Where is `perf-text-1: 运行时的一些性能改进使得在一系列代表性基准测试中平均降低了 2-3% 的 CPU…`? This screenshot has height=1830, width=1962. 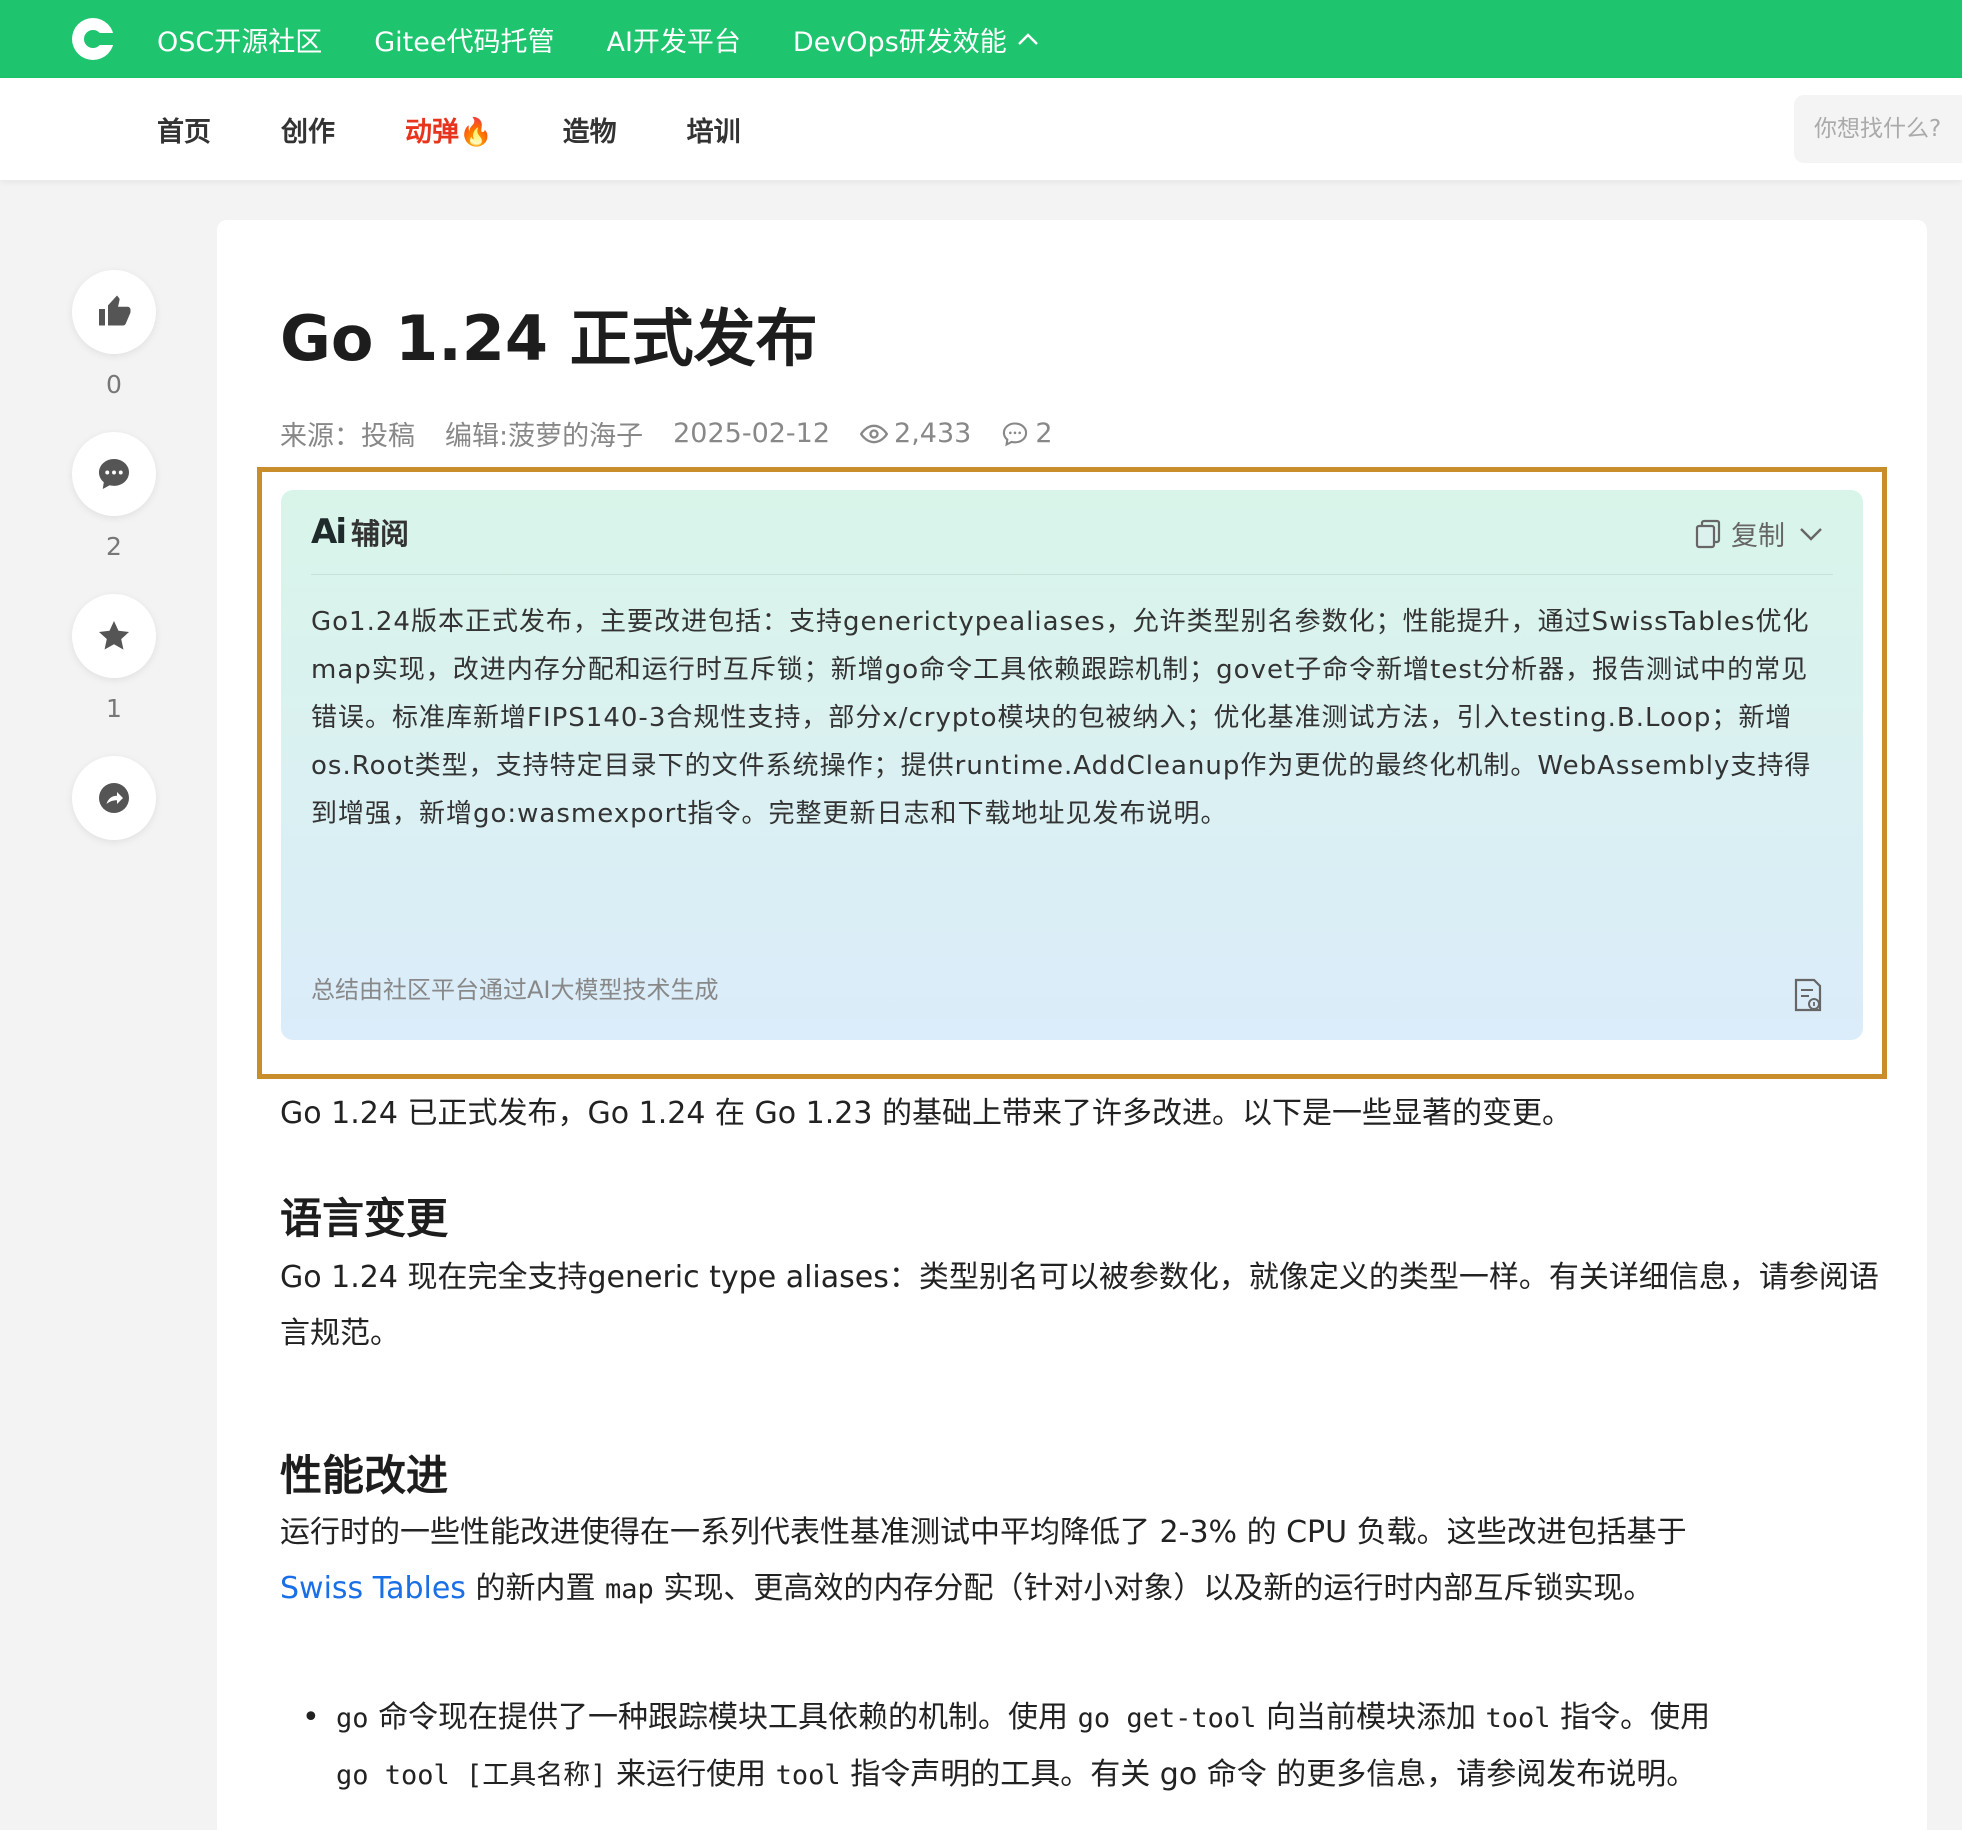 perf-text-1: 运行时的一些性能改进使得在一系列代表性基准测试中平均降低了 2-3% 的 CPU… is located at coordinates (983, 1532).